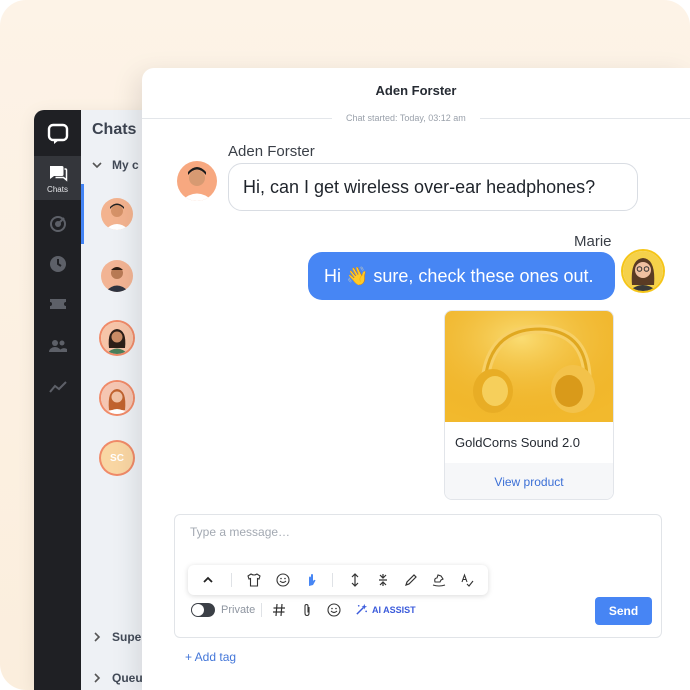 The image size is (690, 690). I want to click on casual-button, so click(439, 580).